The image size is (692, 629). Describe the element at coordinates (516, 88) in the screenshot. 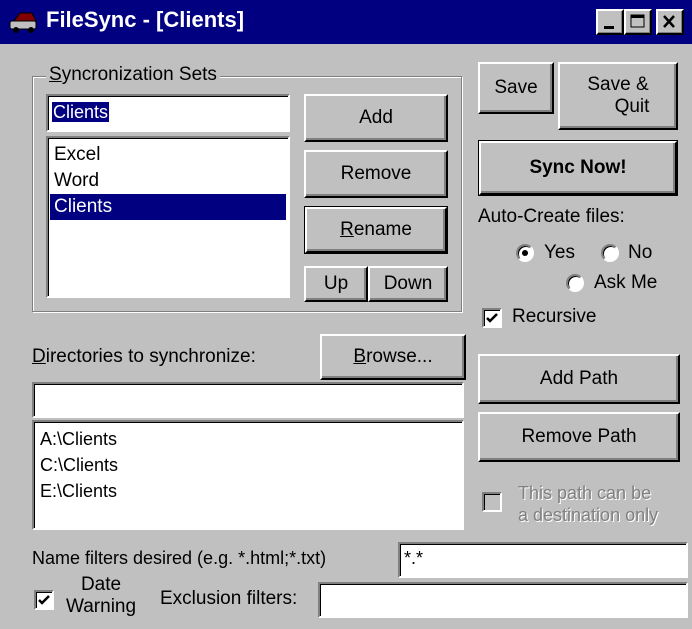

I see `save-button: Save` at that location.